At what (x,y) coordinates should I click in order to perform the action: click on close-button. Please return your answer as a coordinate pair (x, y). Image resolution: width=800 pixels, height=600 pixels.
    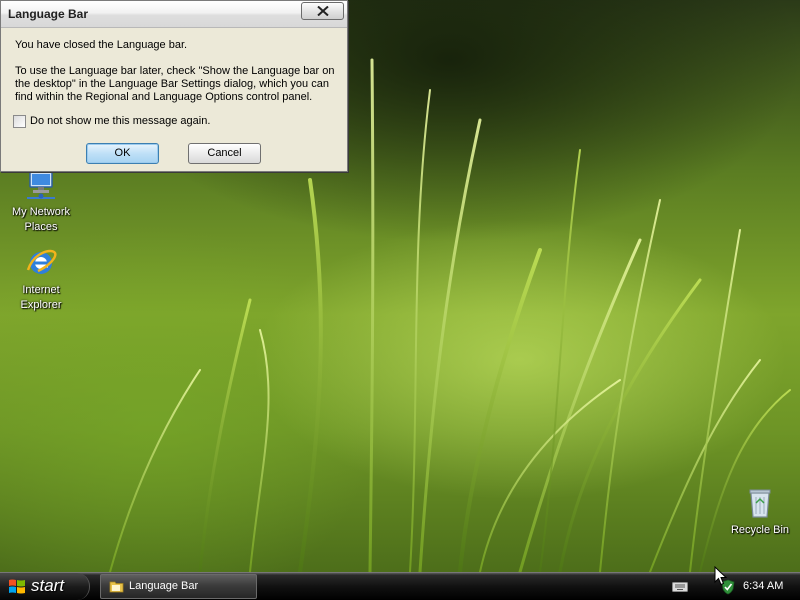
    Looking at the image, I should click on (322, 11).